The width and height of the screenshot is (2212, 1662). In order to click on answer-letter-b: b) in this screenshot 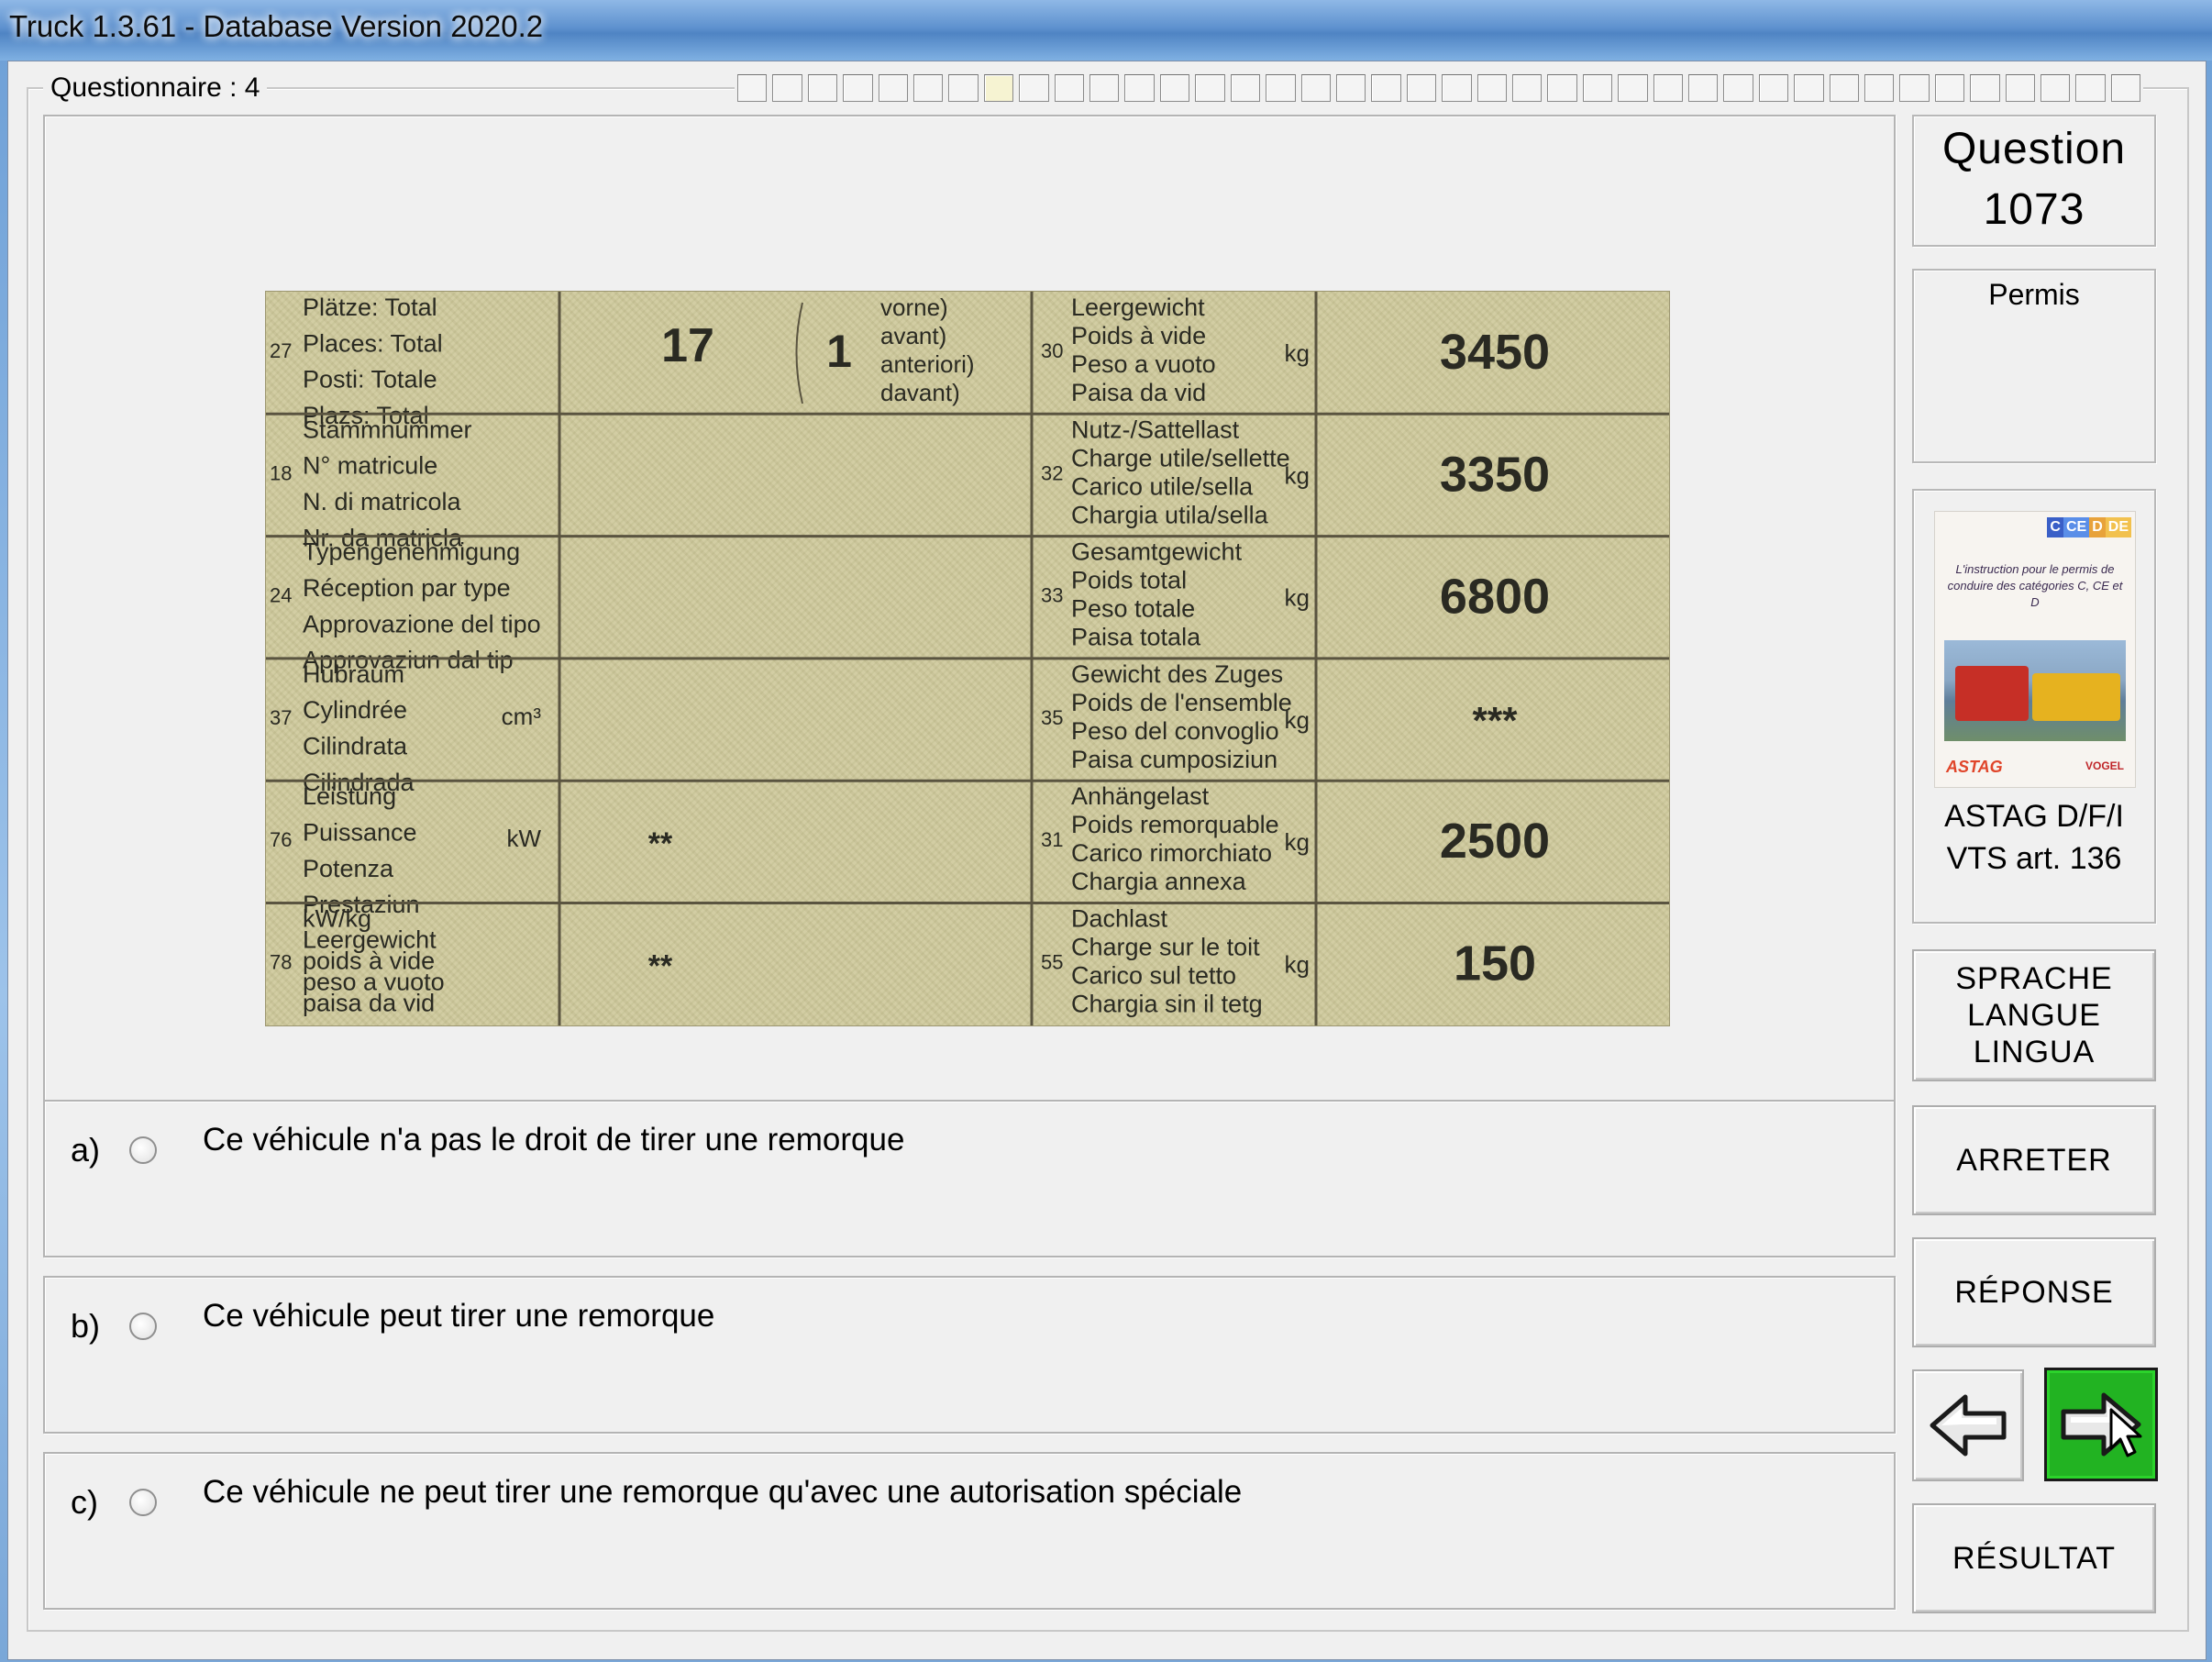, I will do `click(86, 1326)`.